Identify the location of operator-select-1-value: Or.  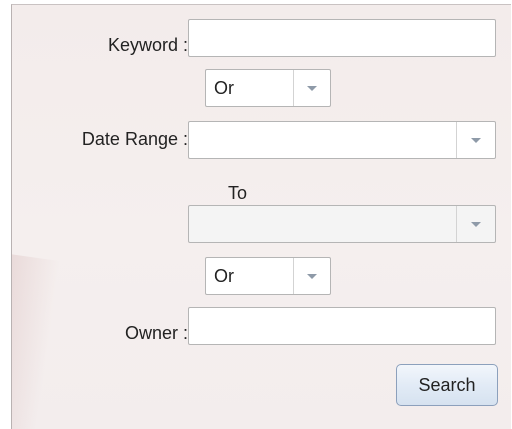
(224, 88).